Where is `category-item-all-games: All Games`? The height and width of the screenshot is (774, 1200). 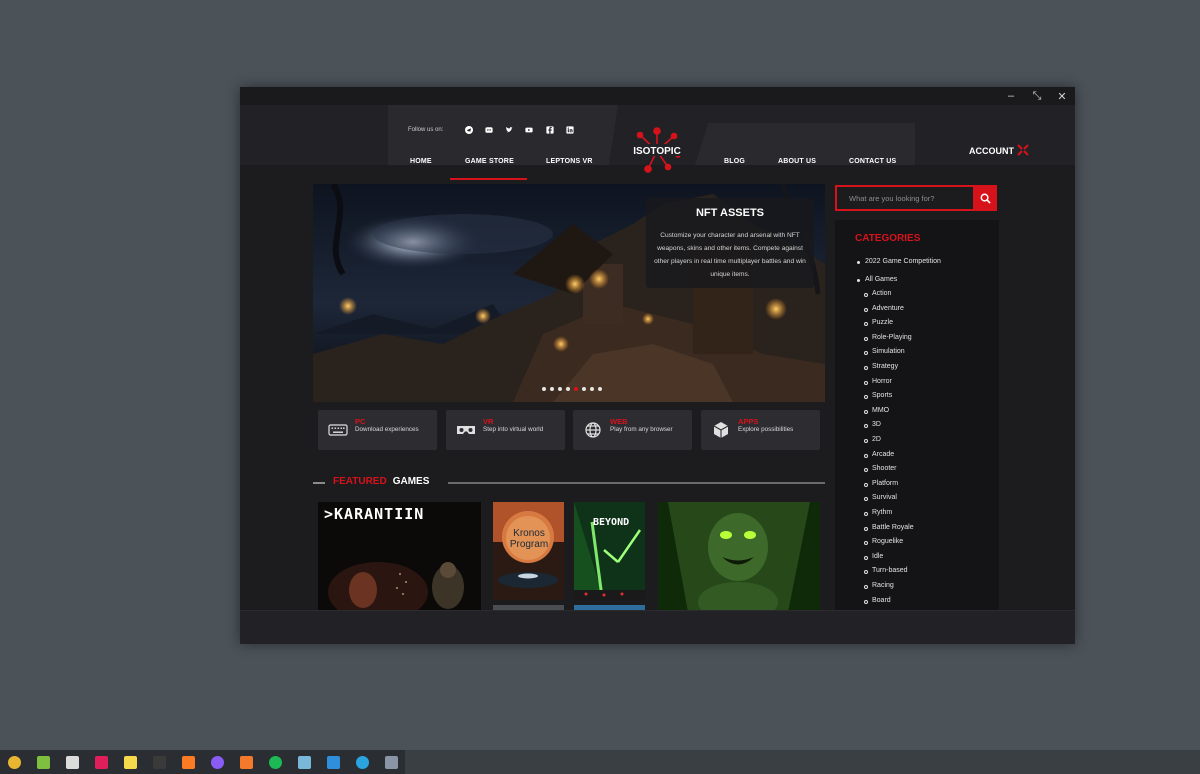 category-item-all-games: All Games is located at coordinates (876, 279).